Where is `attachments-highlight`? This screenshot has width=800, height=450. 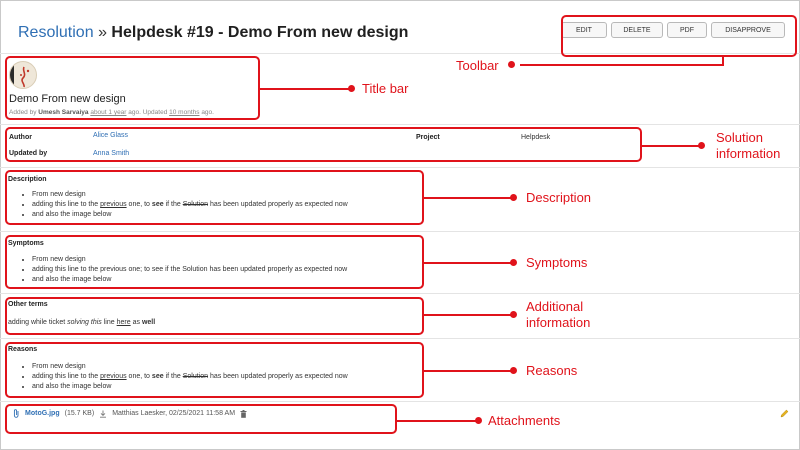 attachments-highlight is located at coordinates (201, 419).